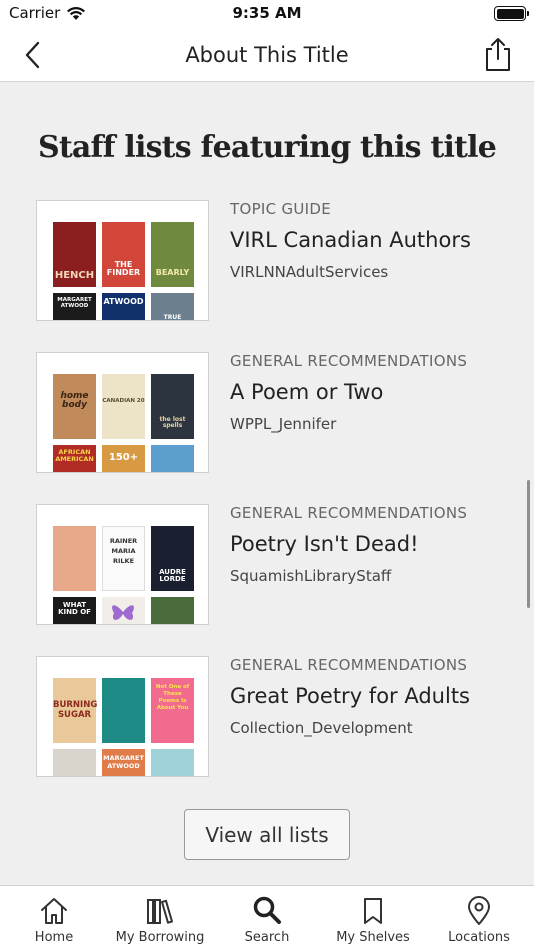 The width and height of the screenshot is (534, 950). I want to click on book-cover: CANADIAN 20, so click(123, 406).